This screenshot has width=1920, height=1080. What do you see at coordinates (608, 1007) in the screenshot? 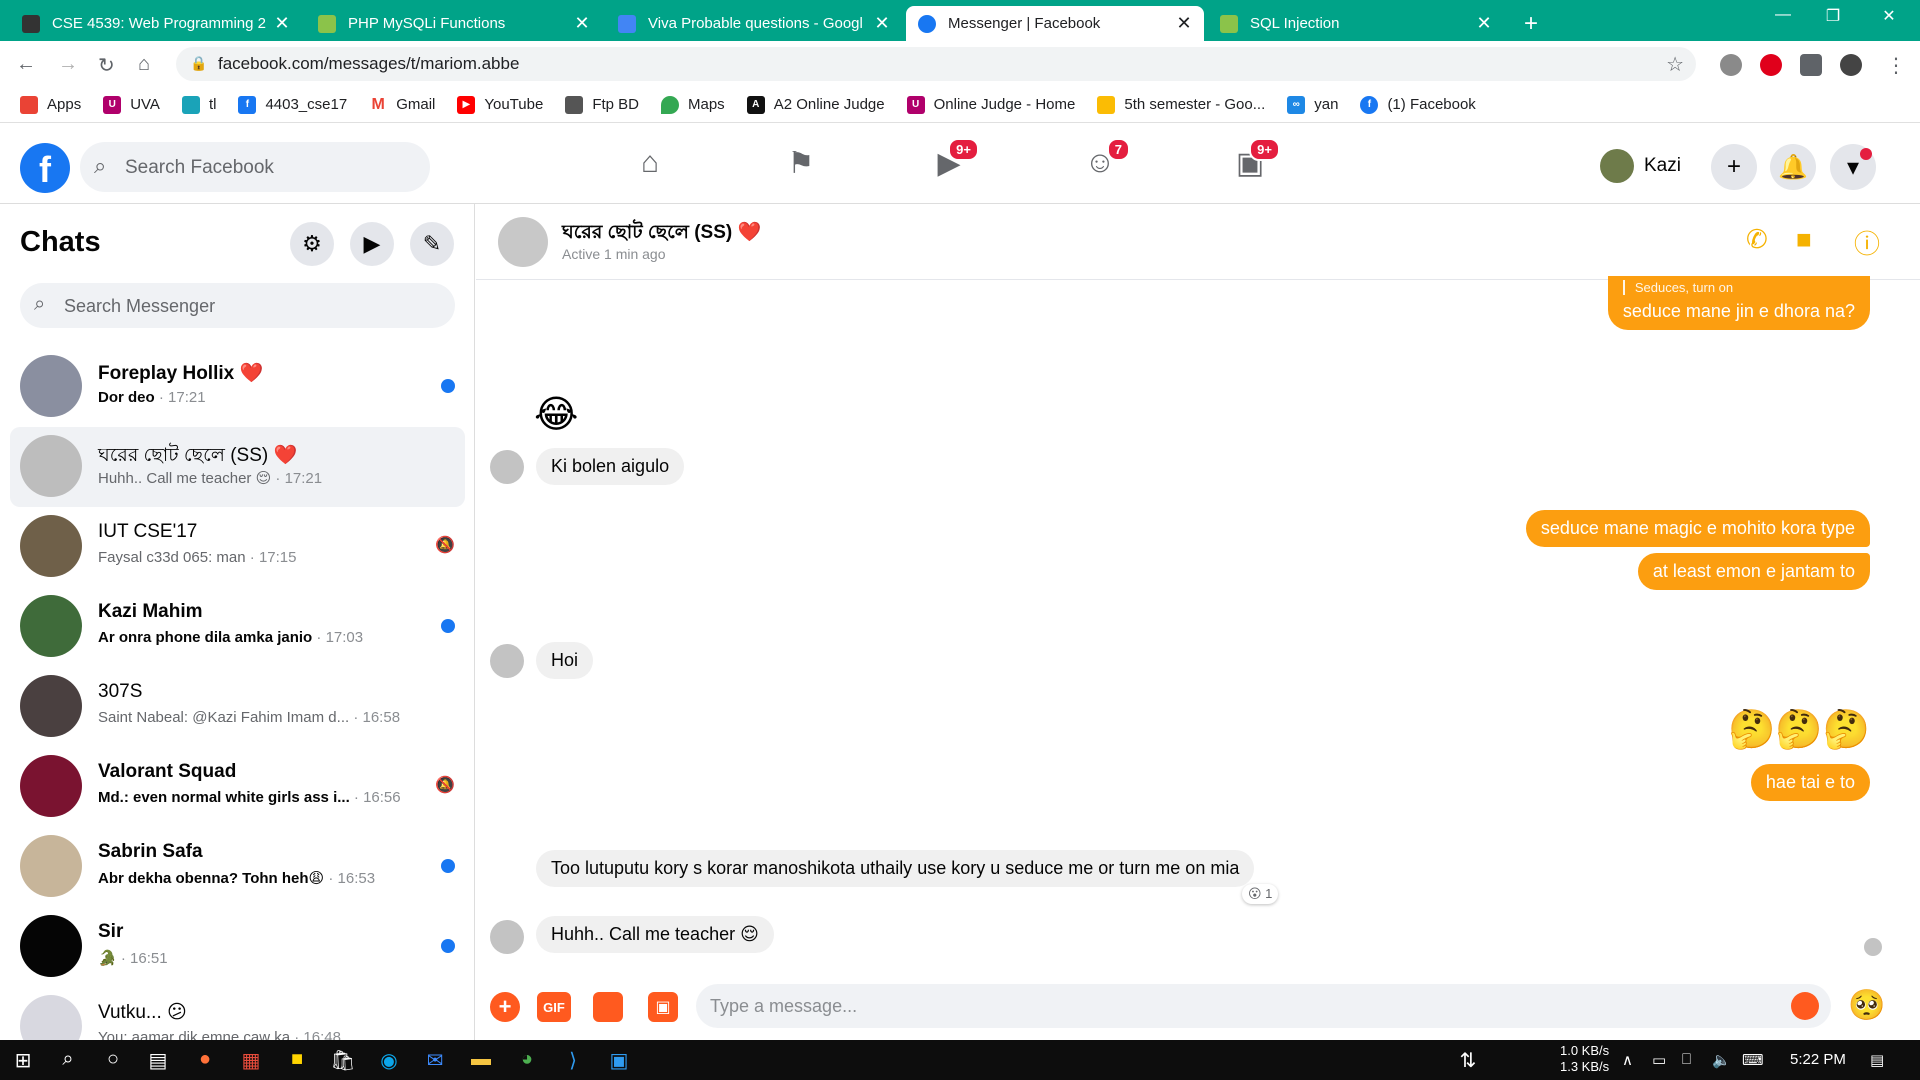
I see `sticker-icon` at bounding box center [608, 1007].